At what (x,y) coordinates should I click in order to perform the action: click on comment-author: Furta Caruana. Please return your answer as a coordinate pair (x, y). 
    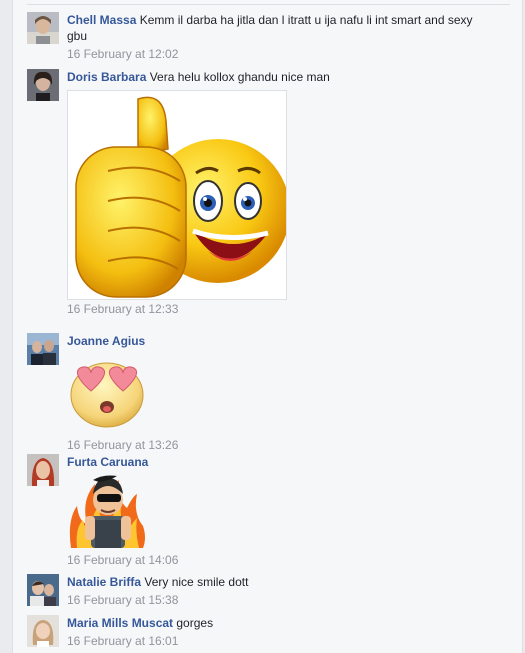
    Looking at the image, I should click on (107, 462).